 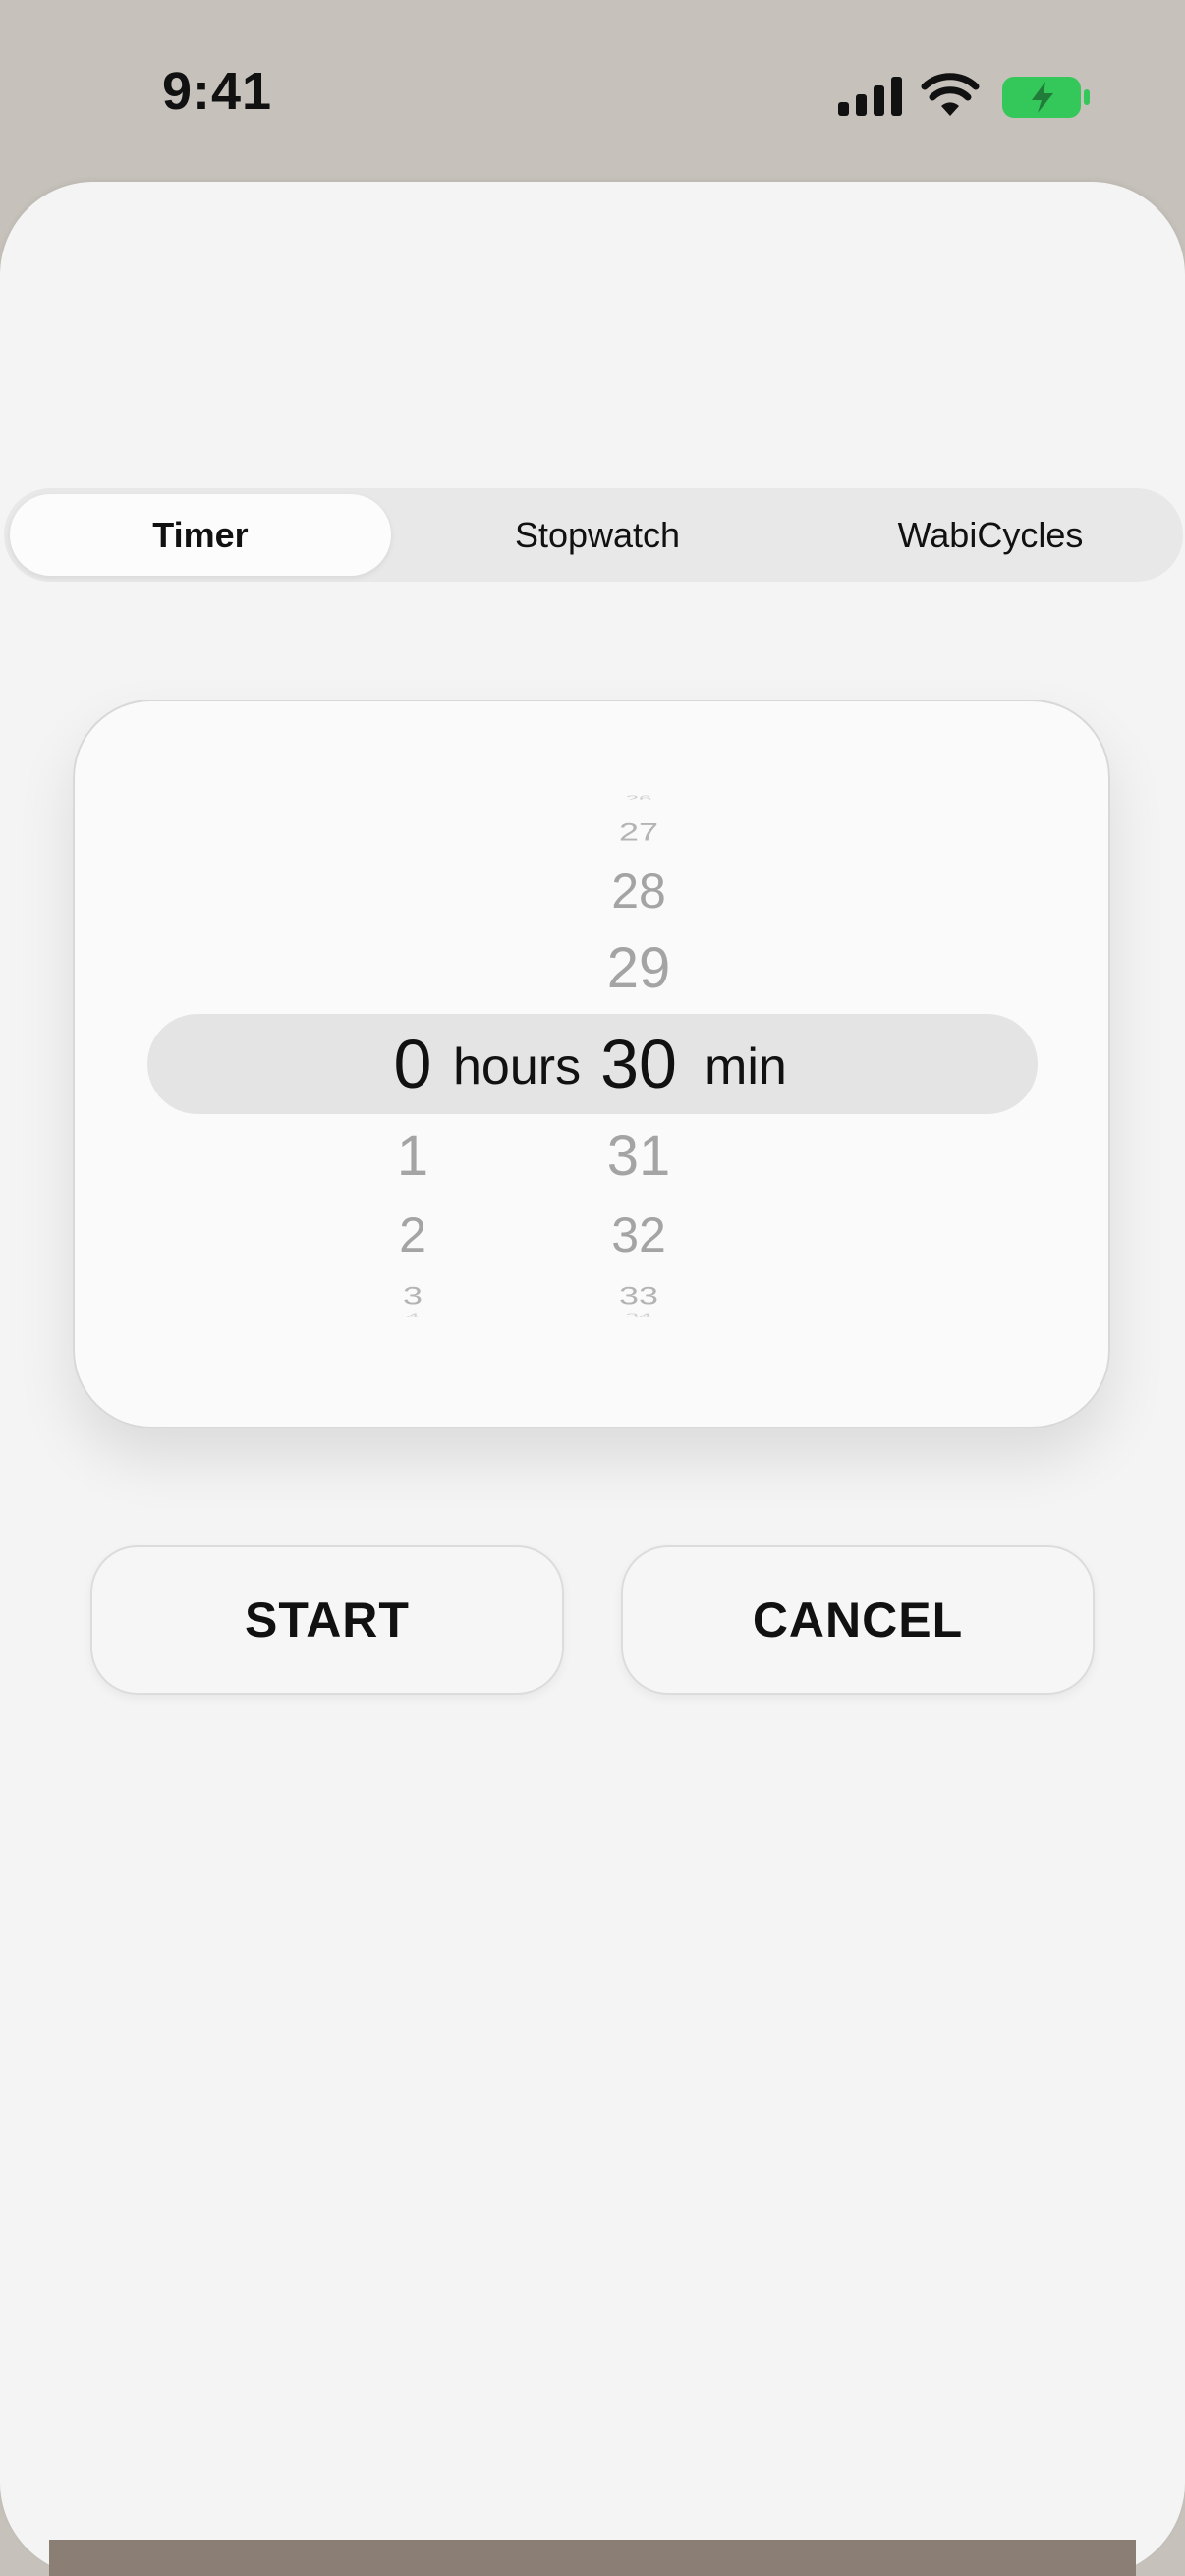 I want to click on hours-option: 4, so click(x=413, y=1314).